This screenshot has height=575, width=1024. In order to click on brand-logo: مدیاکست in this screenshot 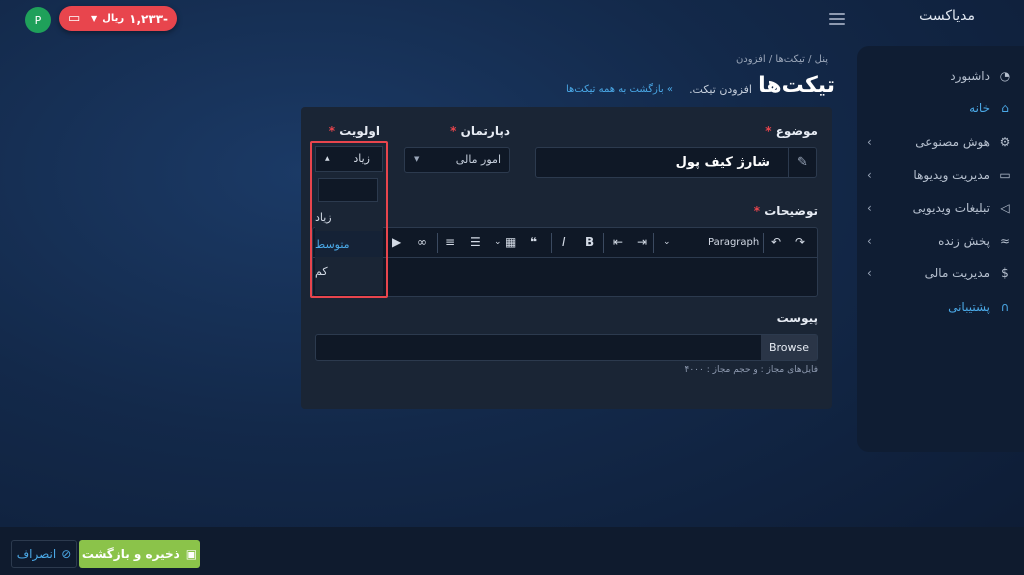, I will do `click(940, 16)`.